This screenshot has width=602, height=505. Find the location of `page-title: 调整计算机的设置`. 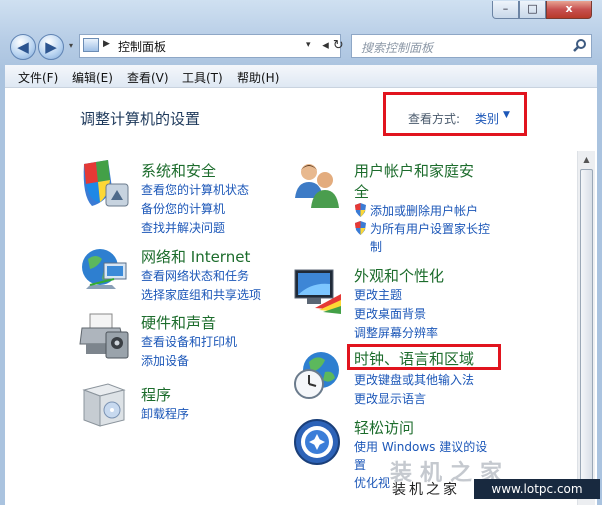

page-title: 调整计算机的设置 is located at coordinates (140, 119).